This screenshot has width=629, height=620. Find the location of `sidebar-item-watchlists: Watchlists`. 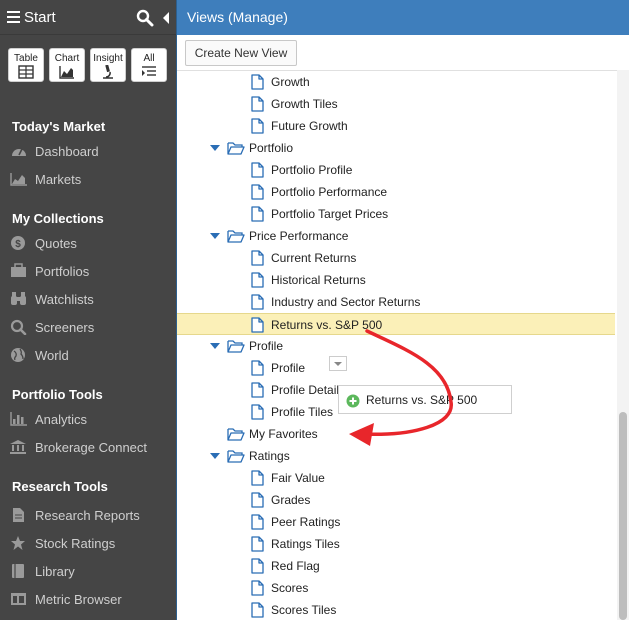

sidebar-item-watchlists: Watchlists is located at coordinates (90, 300).